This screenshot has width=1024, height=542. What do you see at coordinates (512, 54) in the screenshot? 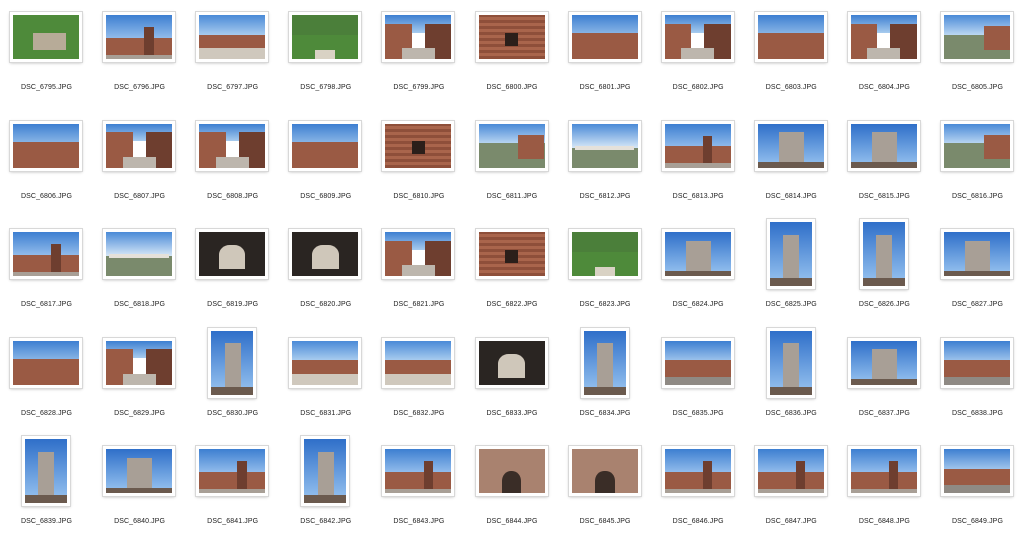
I see `photo-thumbnail: DSC_6800.JPG` at bounding box center [512, 54].